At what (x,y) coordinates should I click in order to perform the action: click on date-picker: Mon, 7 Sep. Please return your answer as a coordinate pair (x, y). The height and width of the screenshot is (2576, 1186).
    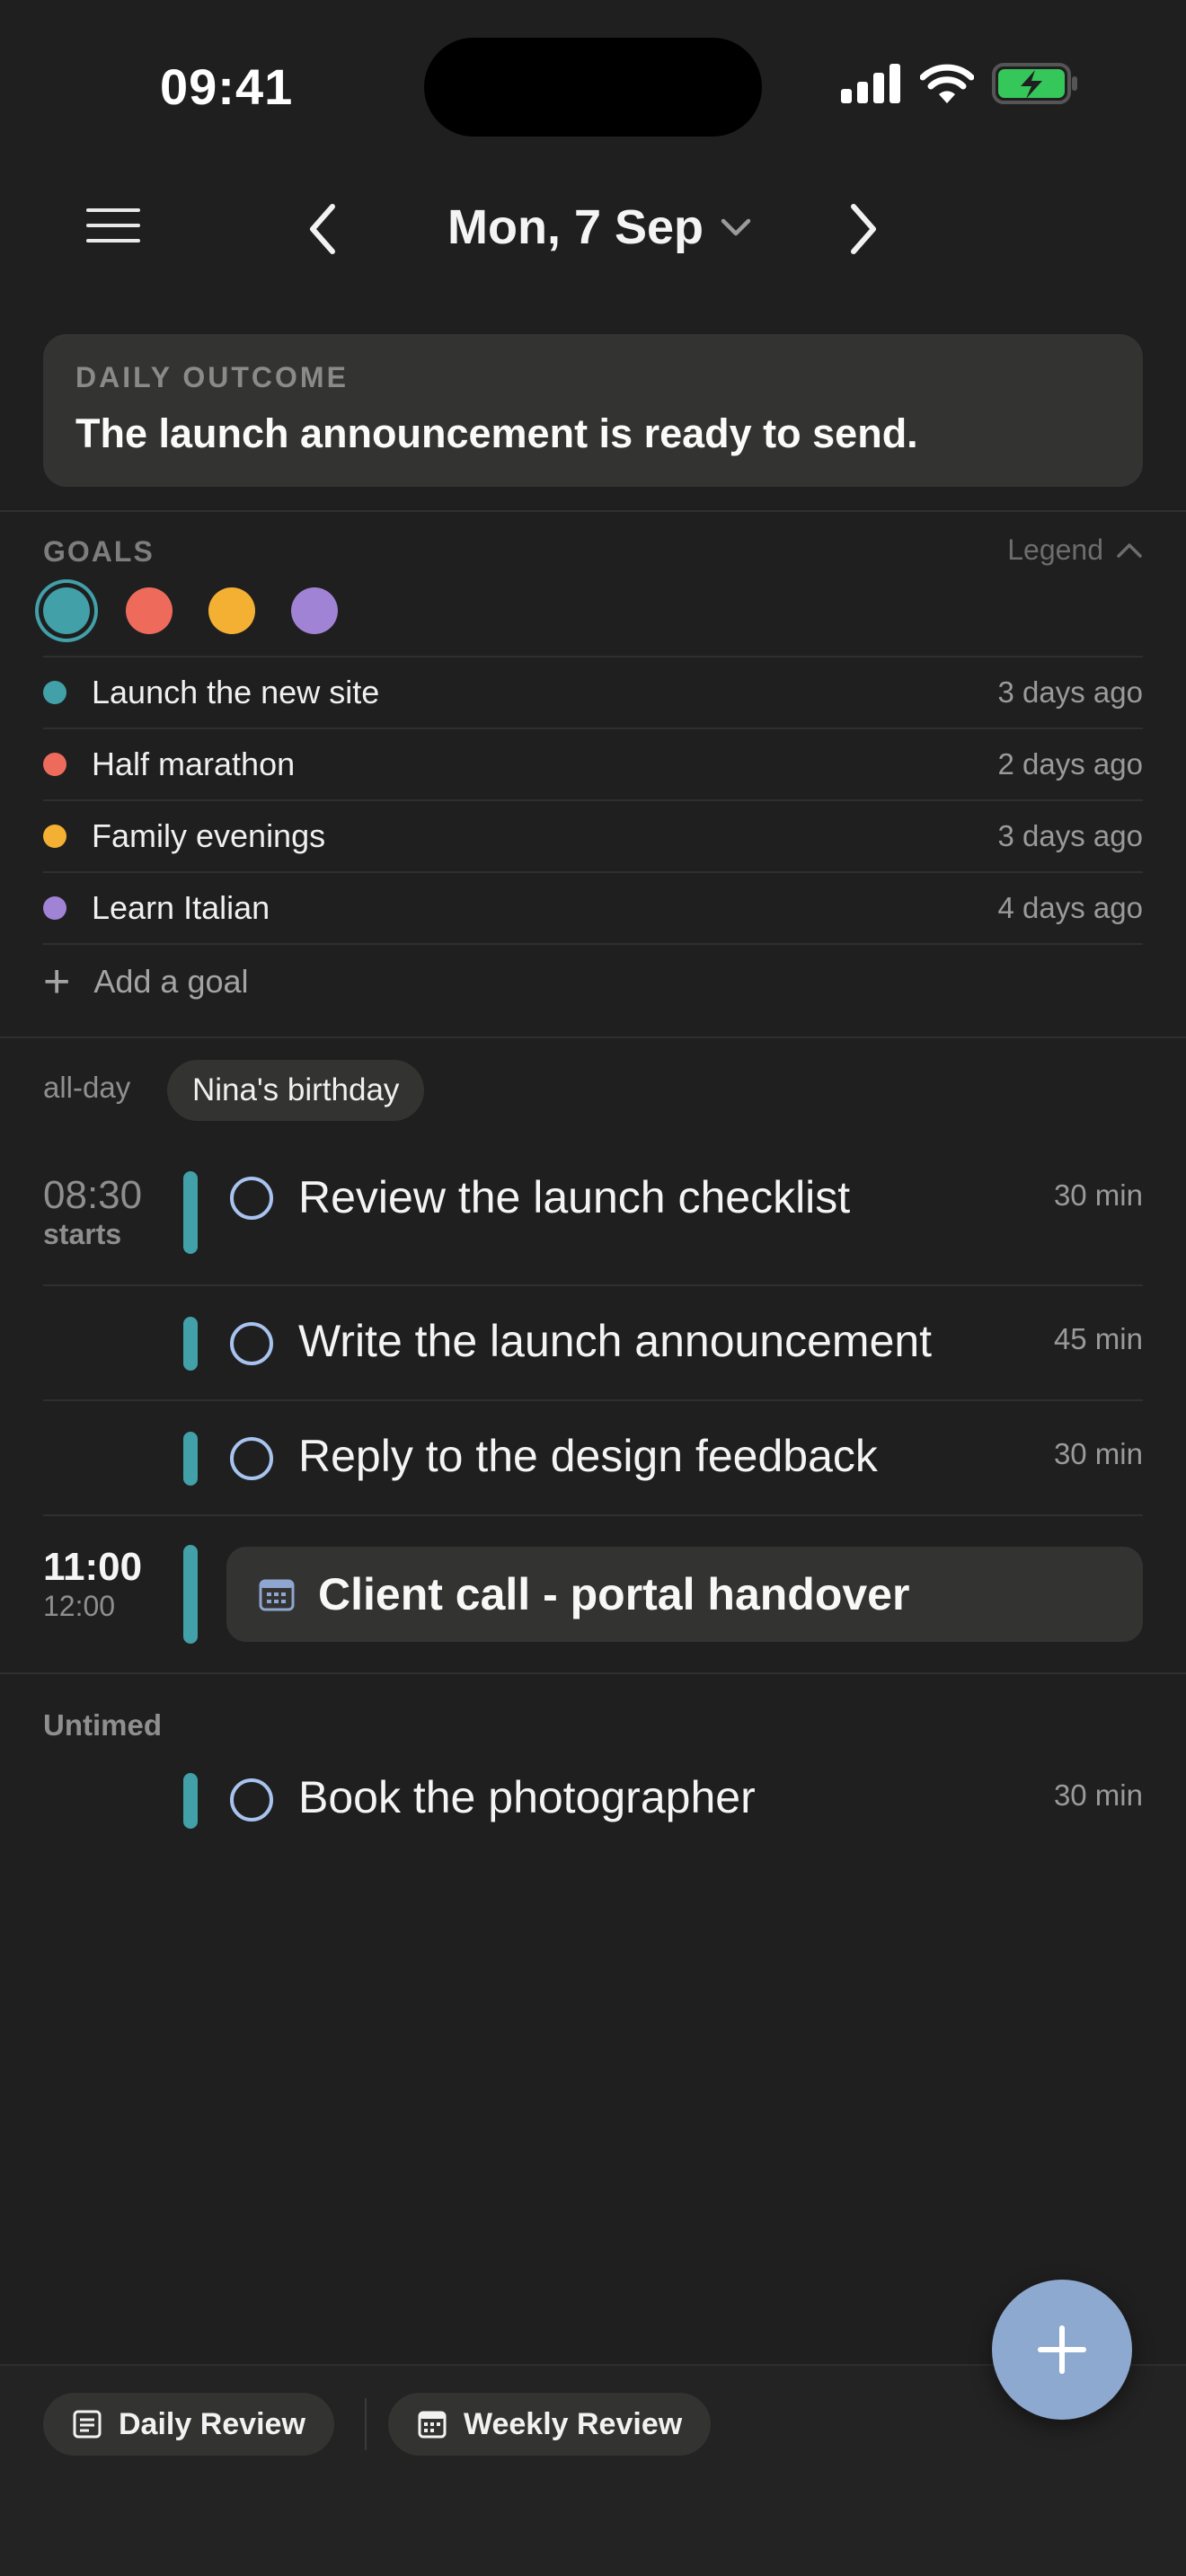
    Looking at the image, I should click on (599, 227).